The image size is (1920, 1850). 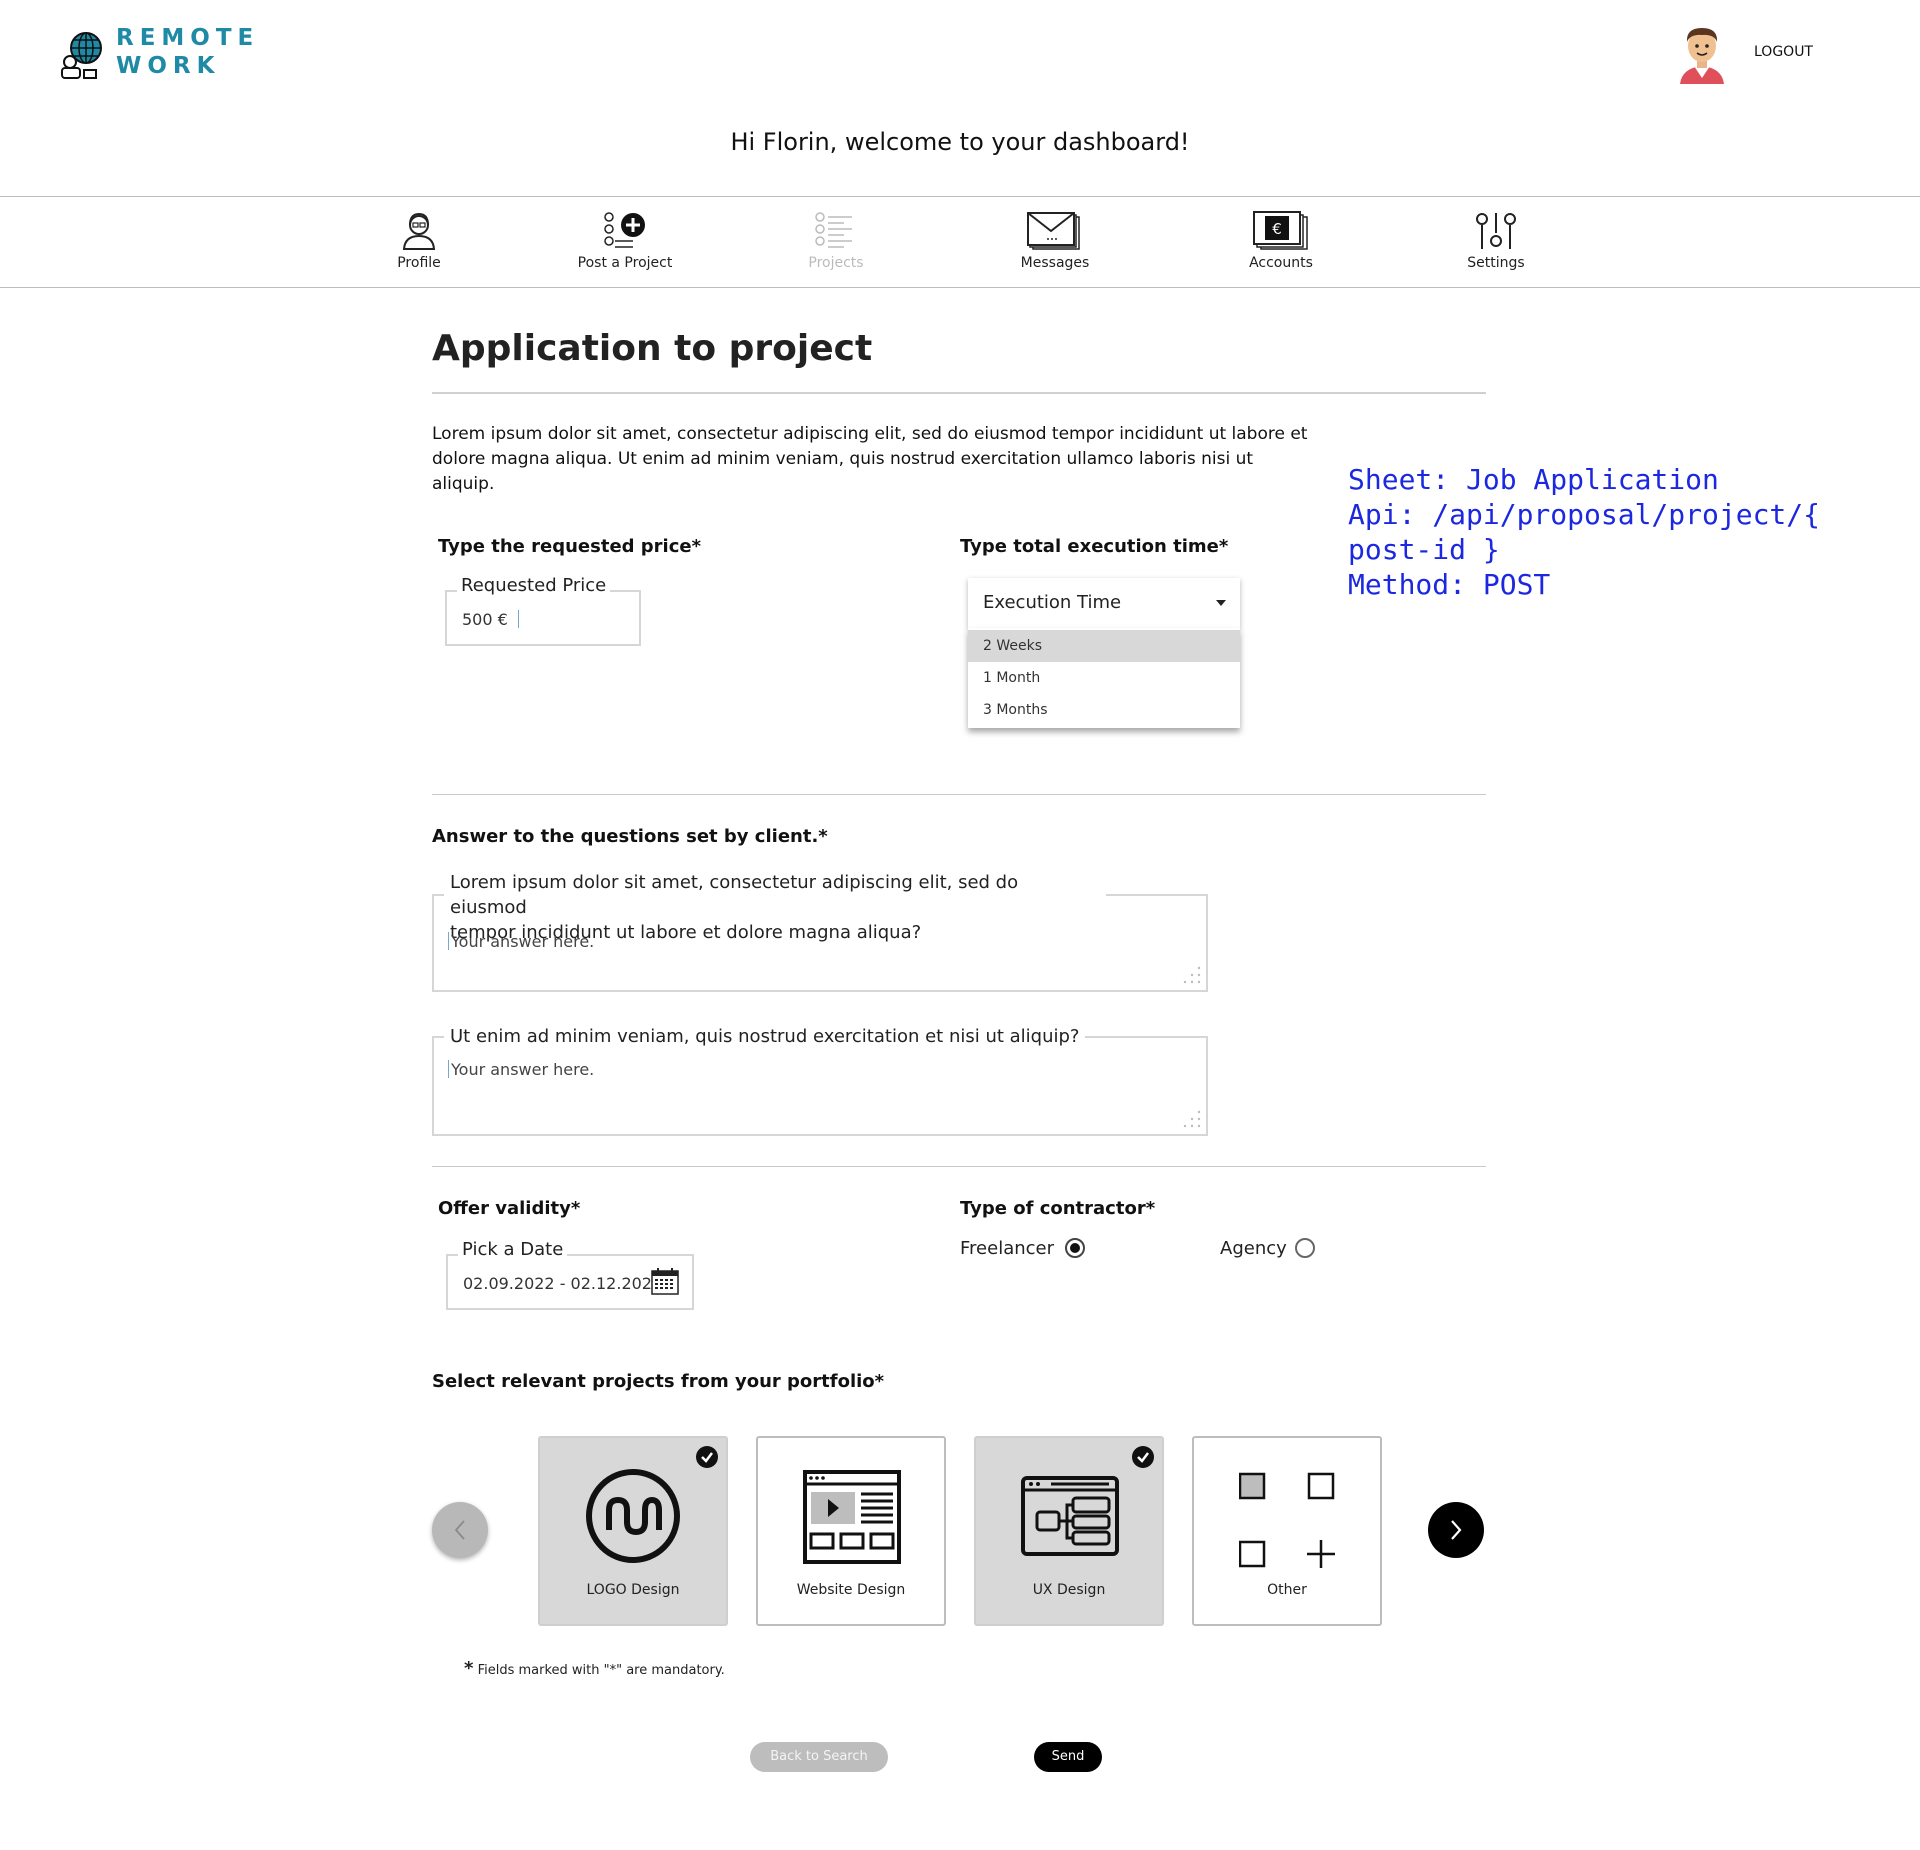 I want to click on execution-time-dropdown: Execution Time, so click(x=1104, y=603).